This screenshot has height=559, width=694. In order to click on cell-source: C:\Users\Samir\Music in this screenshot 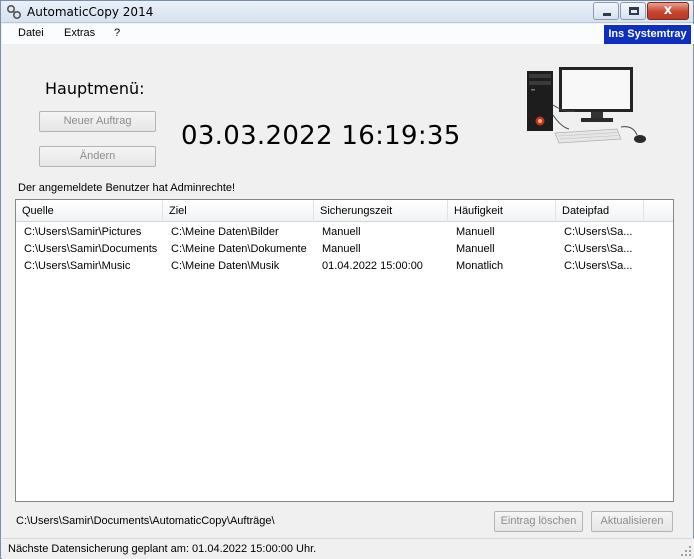, I will do `click(77, 266)`.